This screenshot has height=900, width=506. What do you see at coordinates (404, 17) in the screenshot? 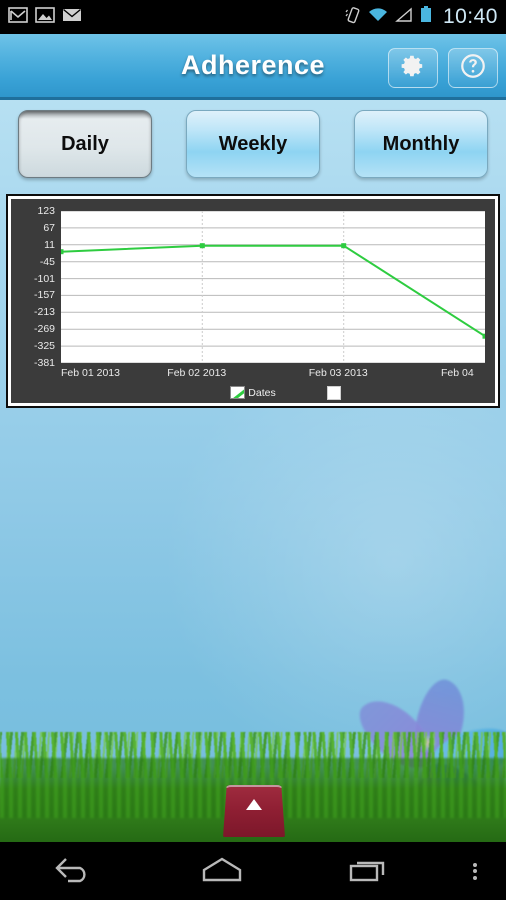
I see `cell-signal-icon` at bounding box center [404, 17].